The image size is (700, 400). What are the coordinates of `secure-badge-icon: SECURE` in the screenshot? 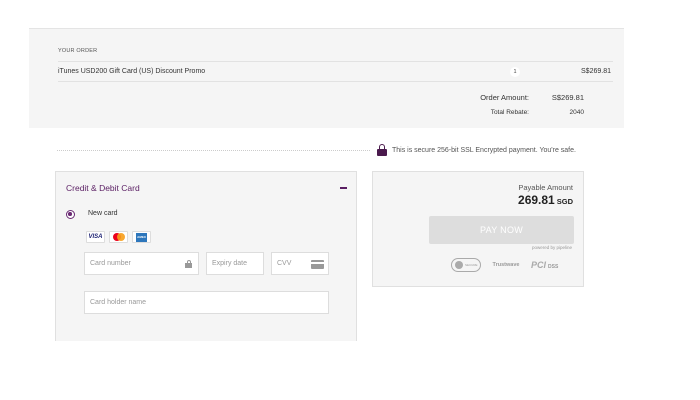 It's located at (466, 265).